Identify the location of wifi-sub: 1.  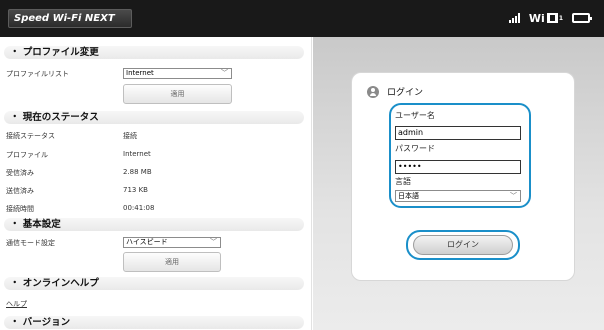
(560, 18).